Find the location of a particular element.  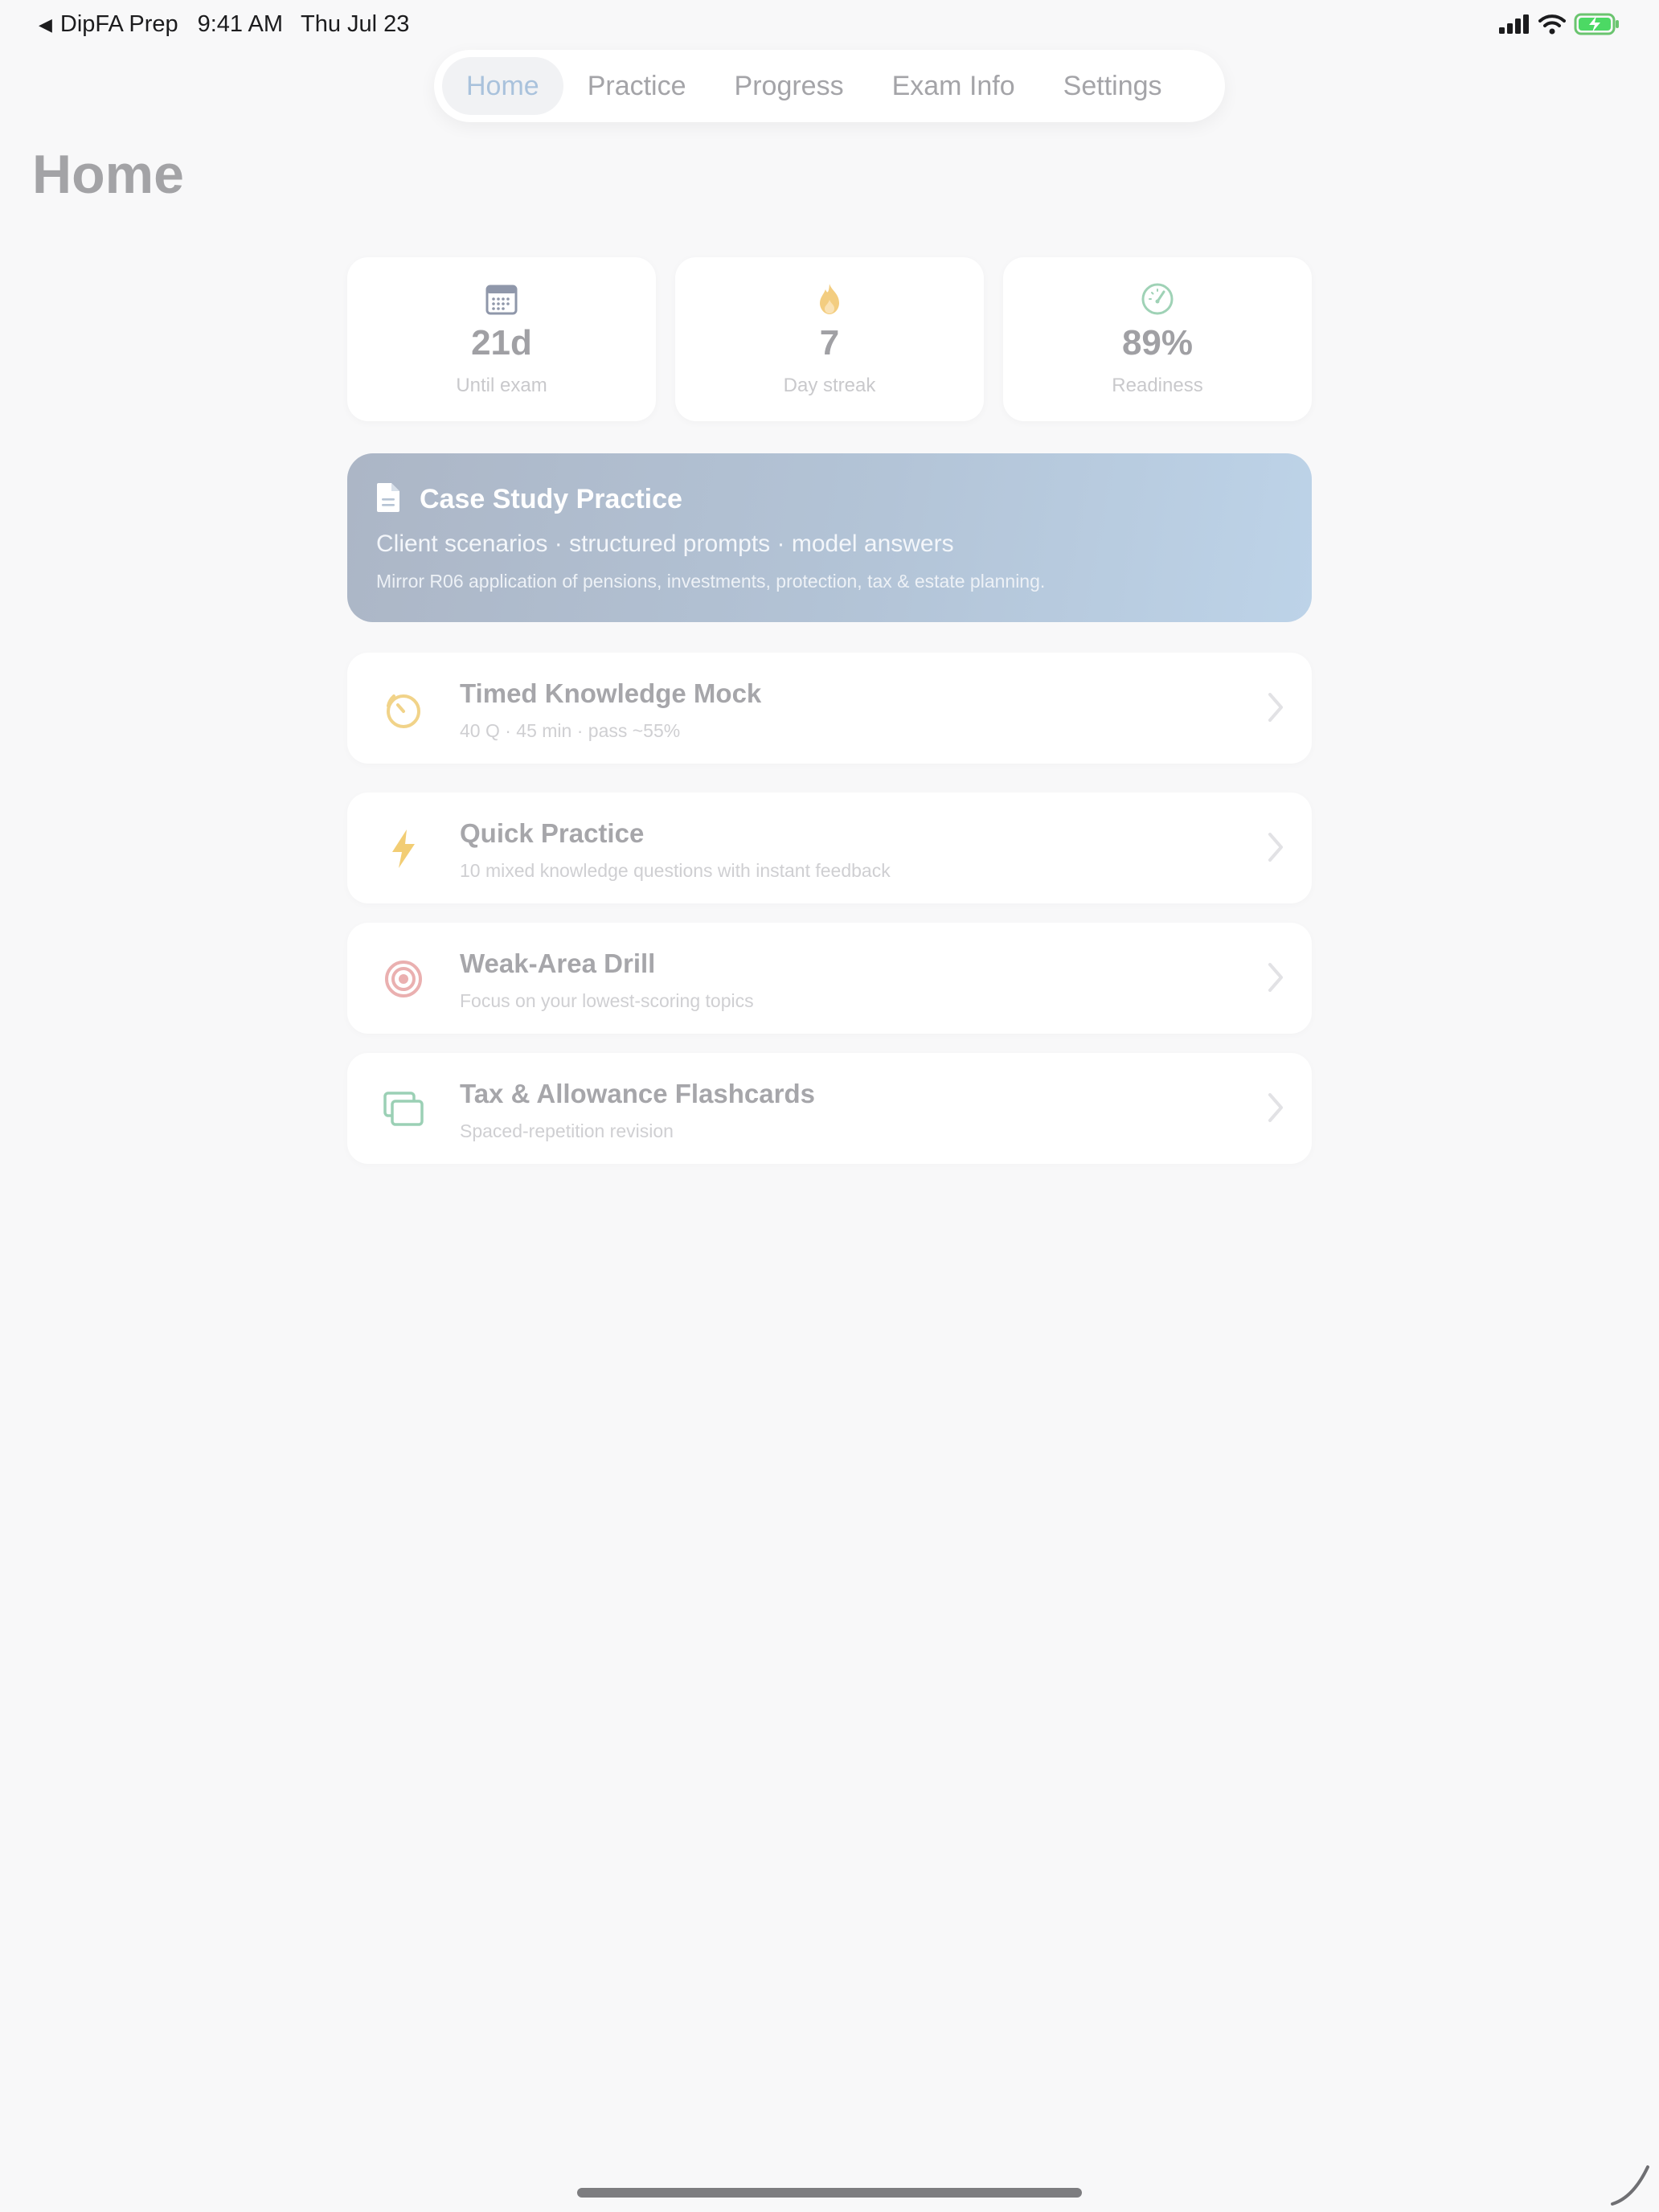

row-title: Weak-Area Drill is located at coordinates (558, 963).